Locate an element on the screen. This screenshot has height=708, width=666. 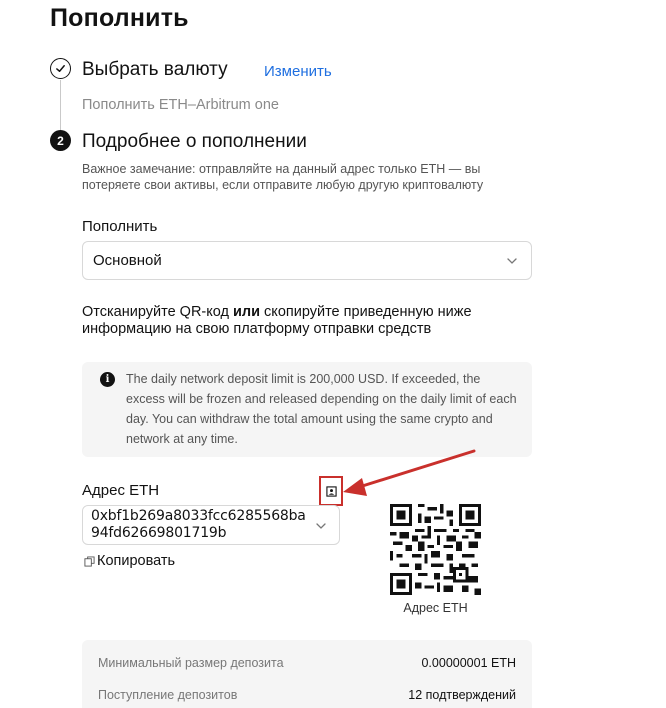
address-book-icon-button is located at coordinates (331, 491).